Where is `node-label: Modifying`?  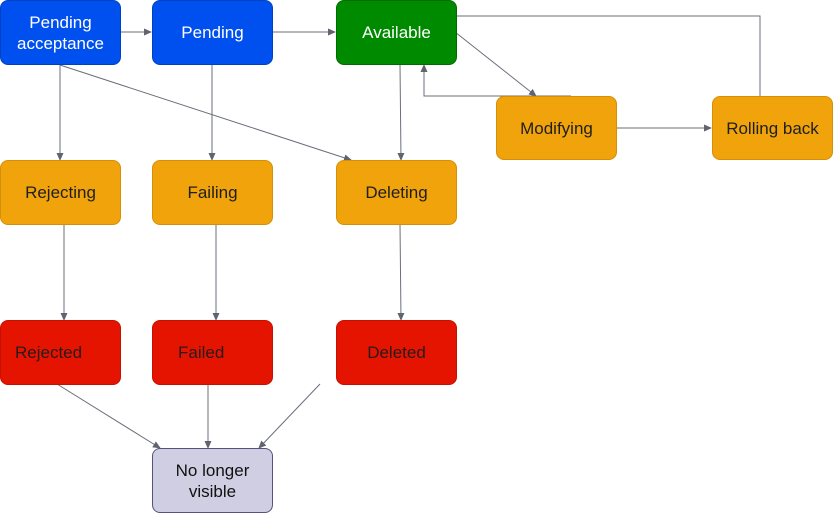
node-label: Modifying is located at coordinates (556, 128).